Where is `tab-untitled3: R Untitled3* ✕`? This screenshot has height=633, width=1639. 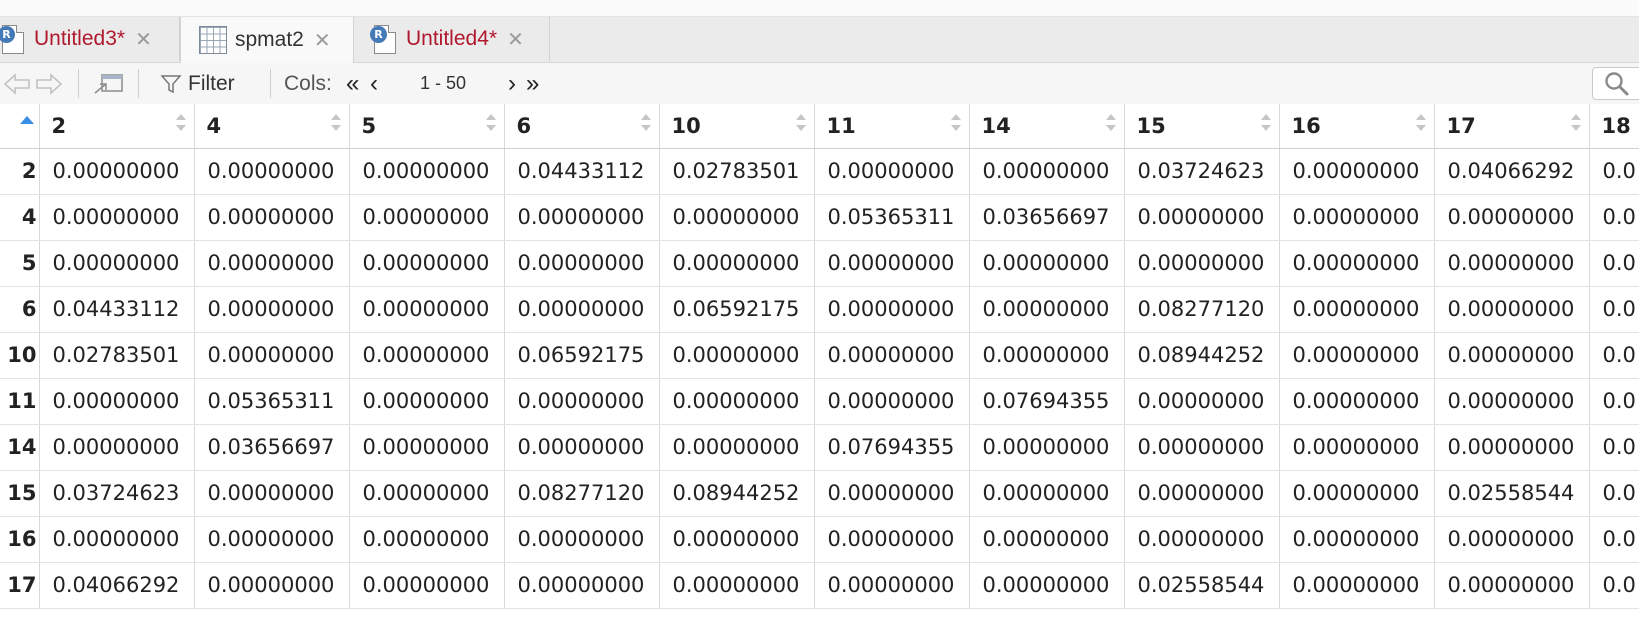
tab-untitled3: R Untitled3* ✕ is located at coordinates (90, 39).